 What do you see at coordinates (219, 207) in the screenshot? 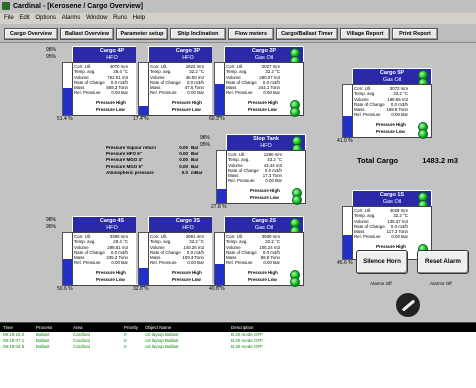
I see `tank-fill-percent: 27.8 %` at bounding box center [219, 207].